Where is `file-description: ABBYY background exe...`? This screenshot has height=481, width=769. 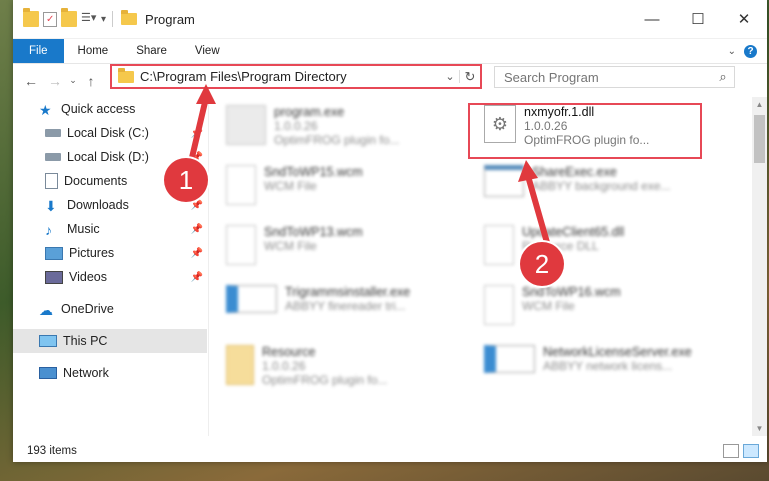
file-description: ABBYY background exe... is located at coordinates (601, 186).